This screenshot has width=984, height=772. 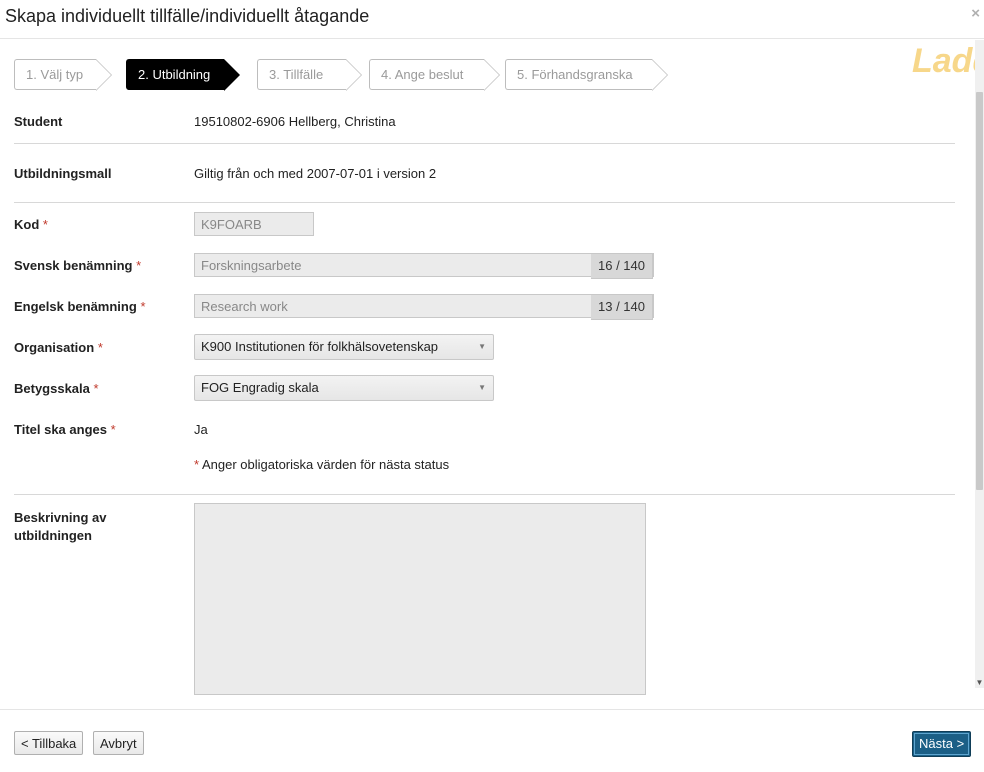 I want to click on loading-indicator: Laddar, so click(x=948, y=61).